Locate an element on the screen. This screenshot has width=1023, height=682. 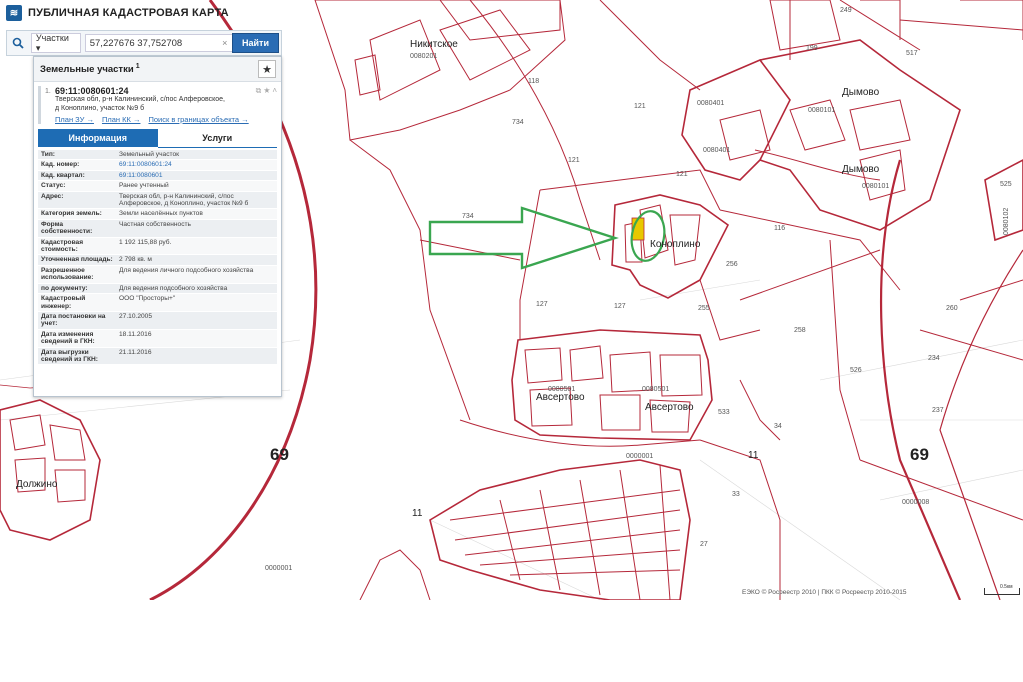
place-dolzhino: Должино is located at coordinates (37, 484).